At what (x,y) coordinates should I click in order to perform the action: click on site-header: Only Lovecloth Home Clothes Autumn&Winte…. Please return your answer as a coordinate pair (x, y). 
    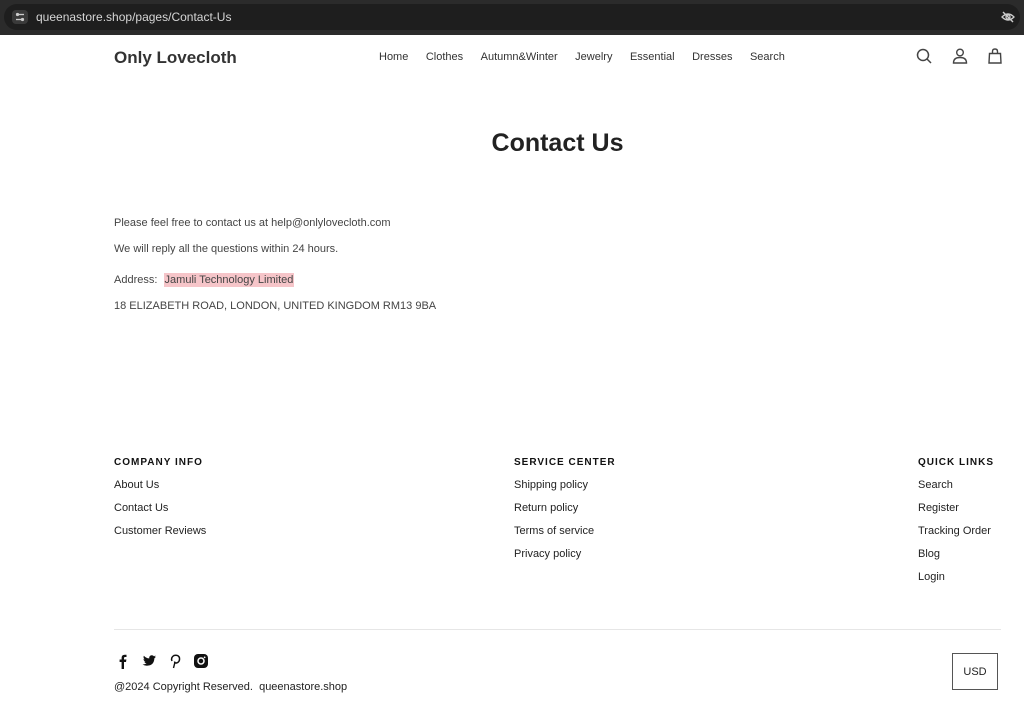
    Looking at the image, I should click on (512, 58).